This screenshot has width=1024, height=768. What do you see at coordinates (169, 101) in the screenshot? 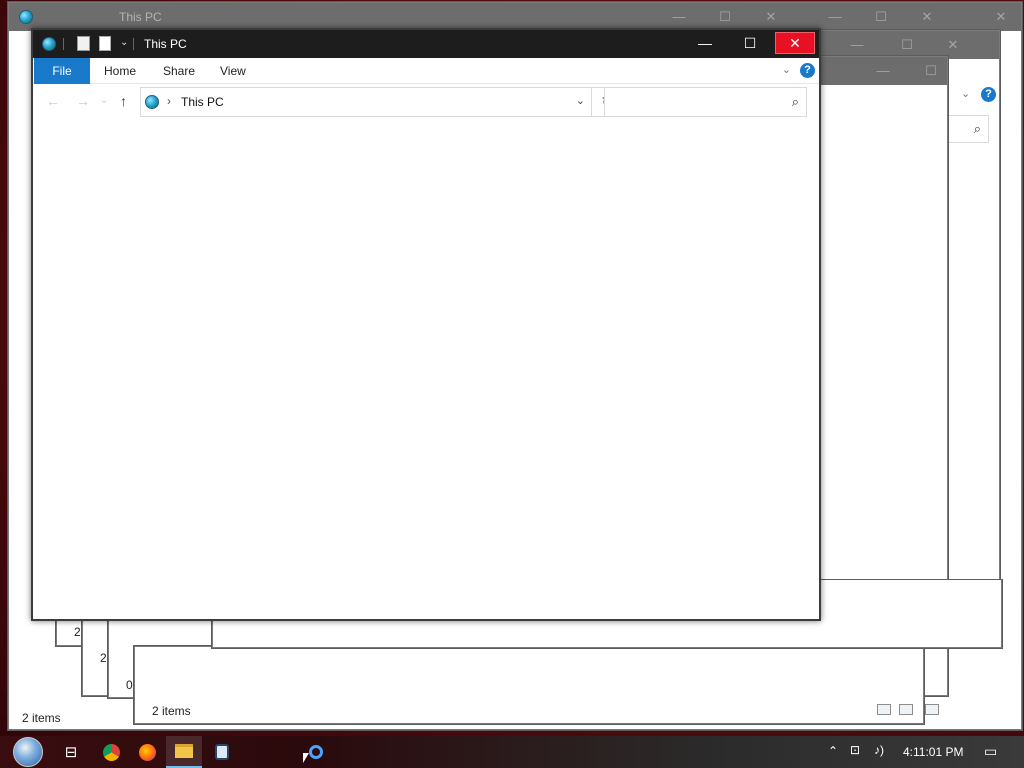
I see `chevron-right-icon: ›` at bounding box center [169, 101].